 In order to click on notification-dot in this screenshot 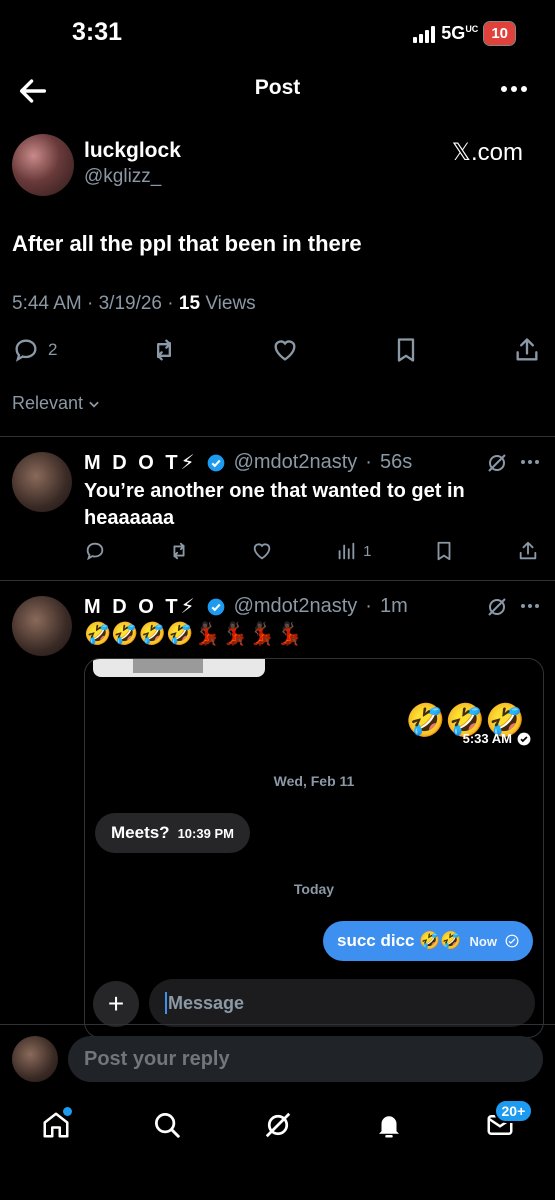, I will do `click(67, 1111)`.